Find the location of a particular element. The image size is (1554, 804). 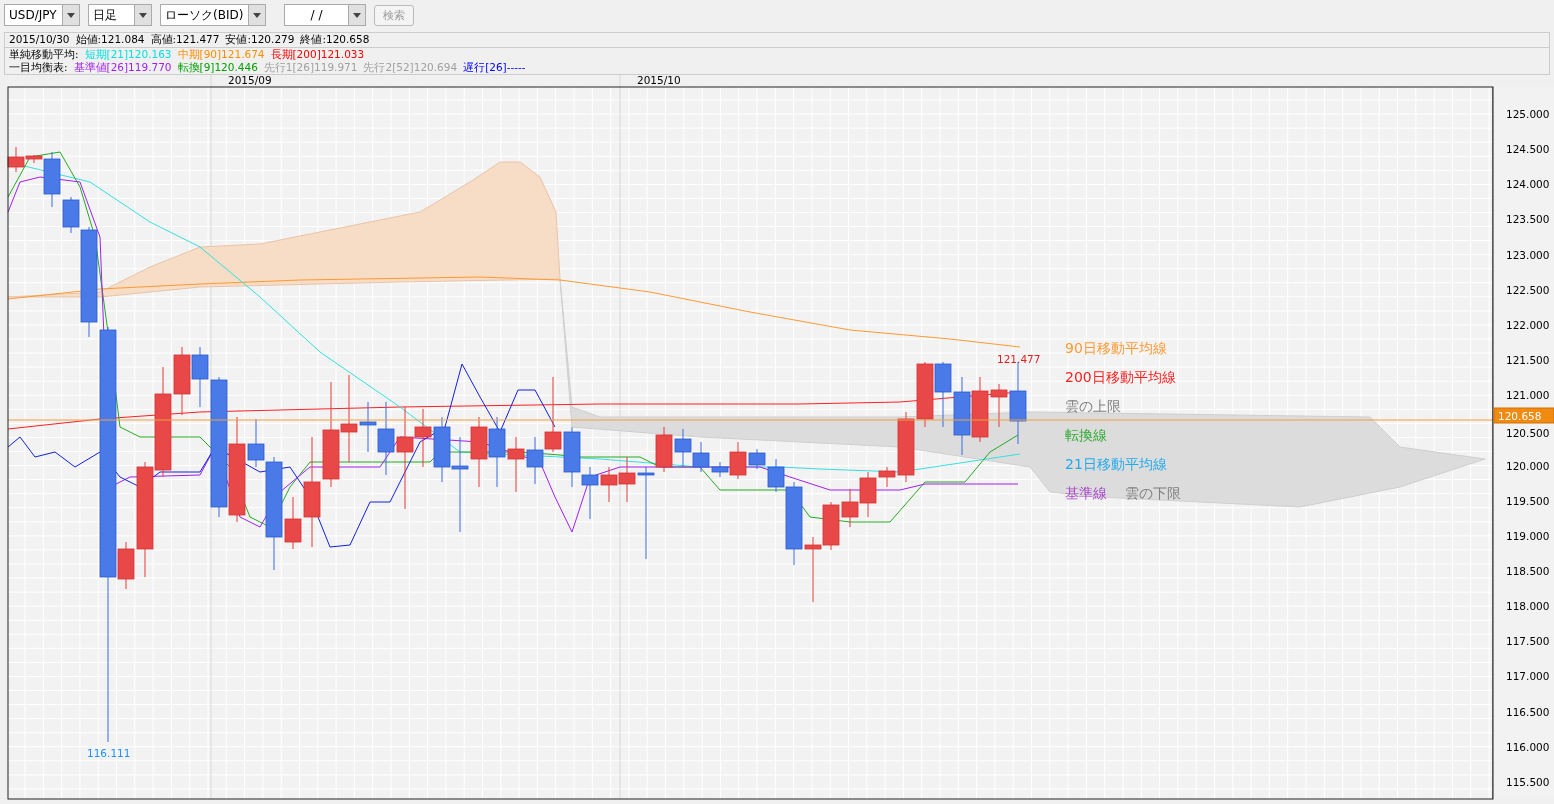

indicator-label: 単純移動平均: is located at coordinates (44, 54).